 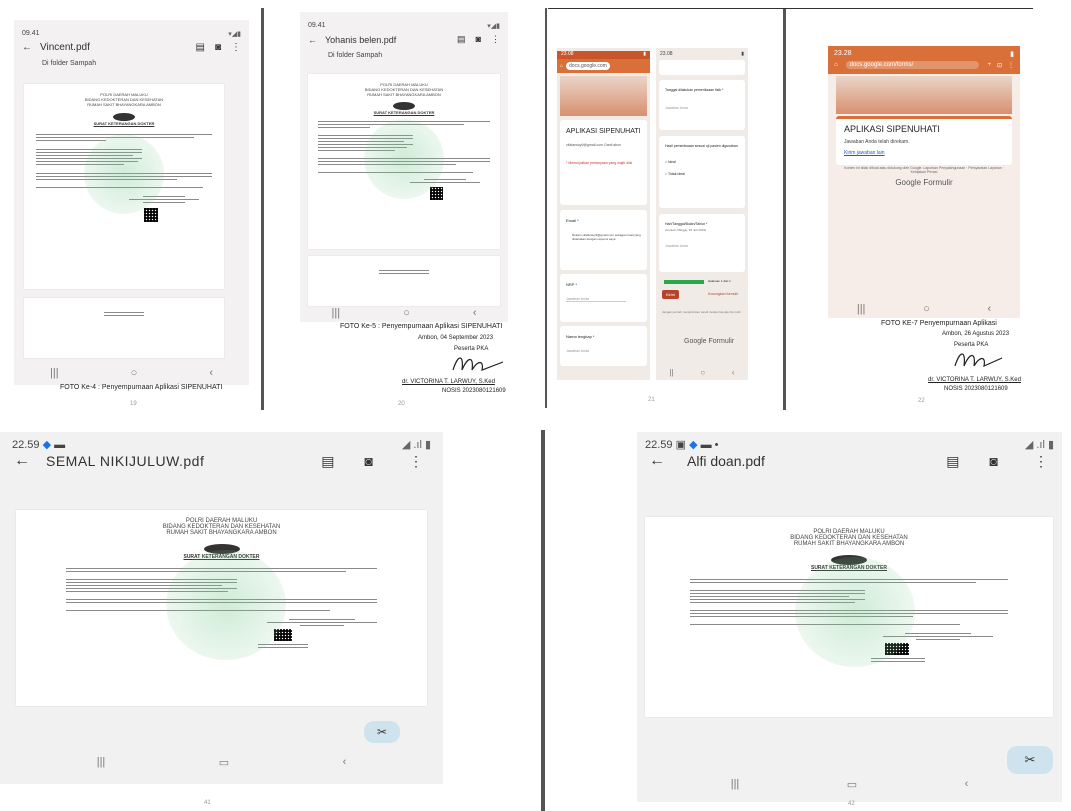 What do you see at coordinates (928, 153) in the screenshot?
I see `submit-another-link: Kirim jawaban lain` at bounding box center [928, 153].